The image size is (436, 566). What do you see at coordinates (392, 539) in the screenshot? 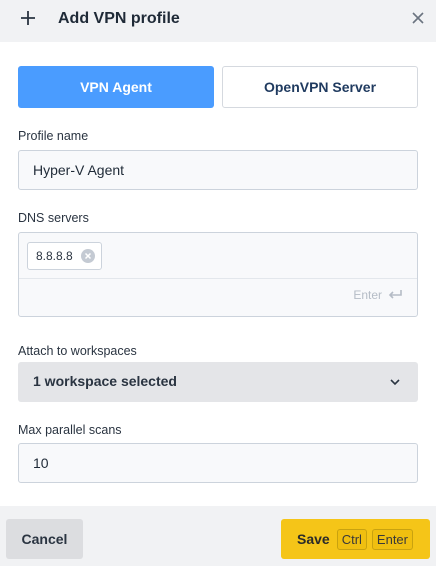
I see `shortcut-key-enter: Enter` at bounding box center [392, 539].